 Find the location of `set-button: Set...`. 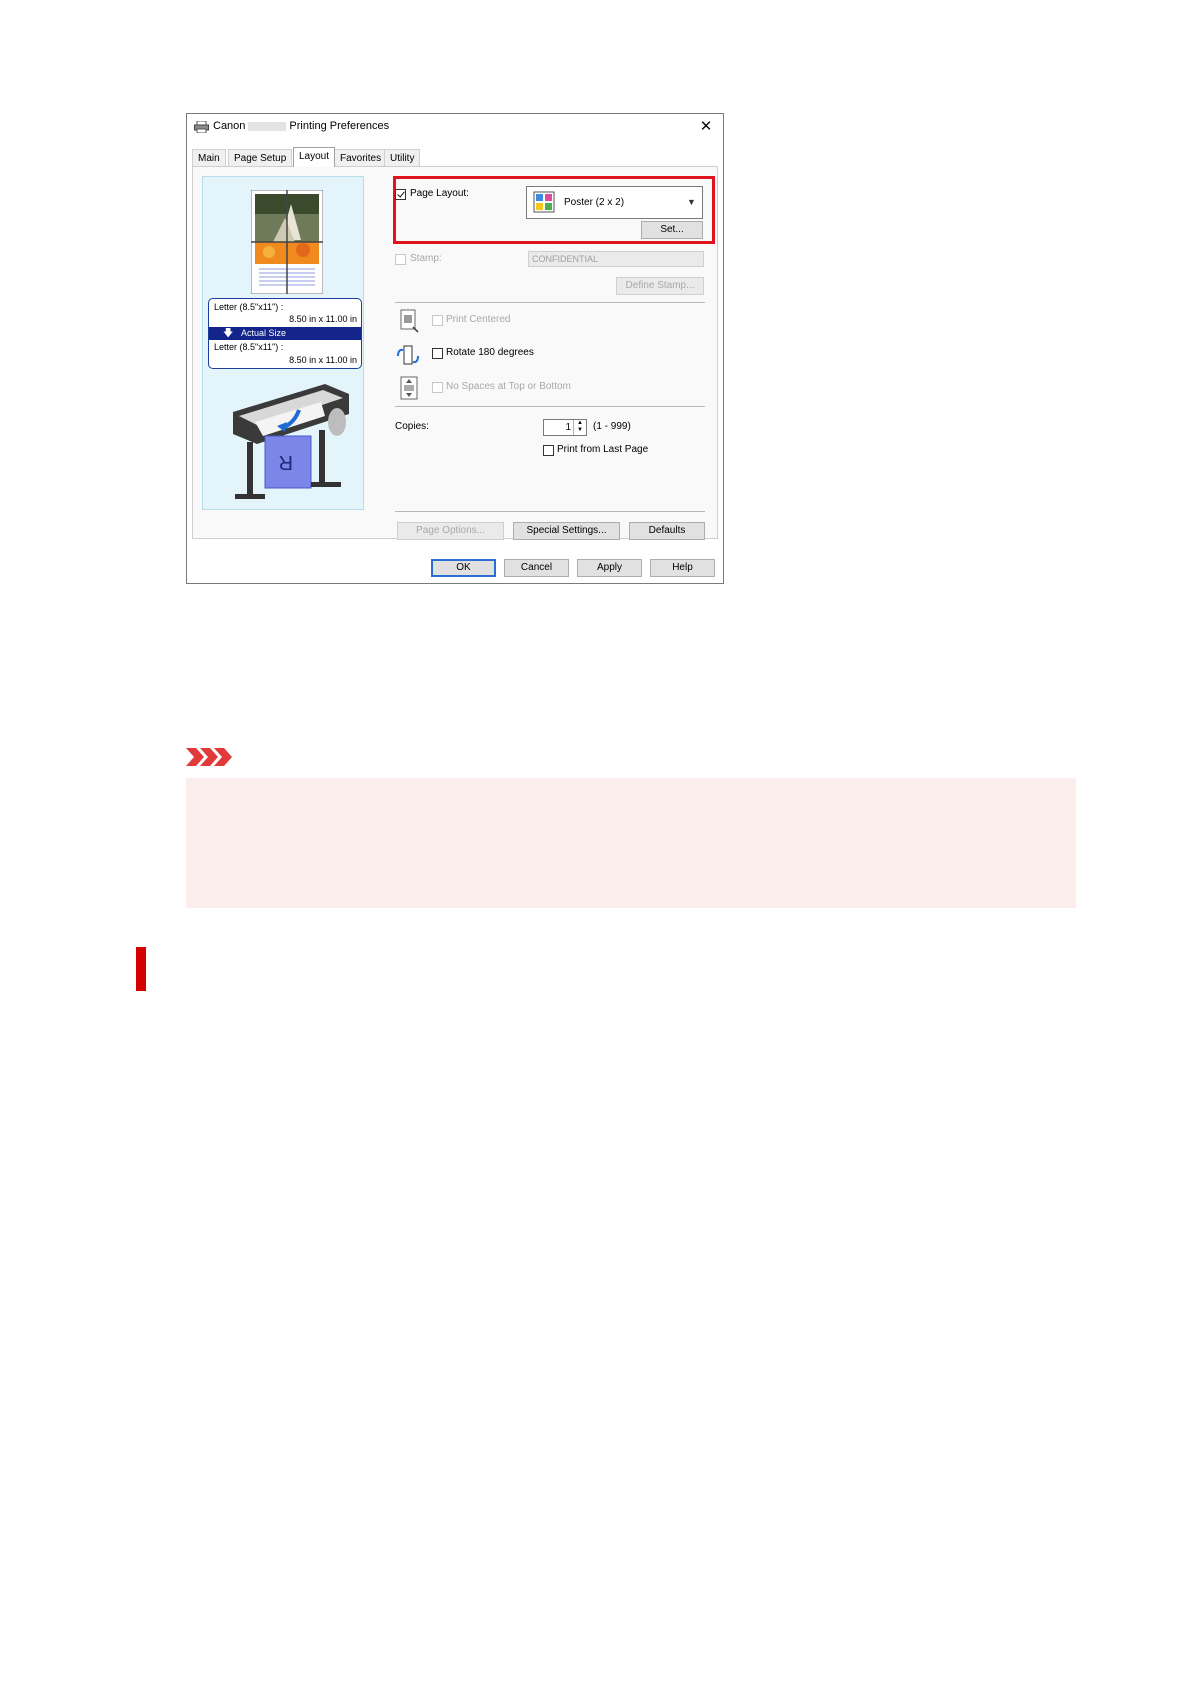

set-button: Set... is located at coordinates (672, 230).